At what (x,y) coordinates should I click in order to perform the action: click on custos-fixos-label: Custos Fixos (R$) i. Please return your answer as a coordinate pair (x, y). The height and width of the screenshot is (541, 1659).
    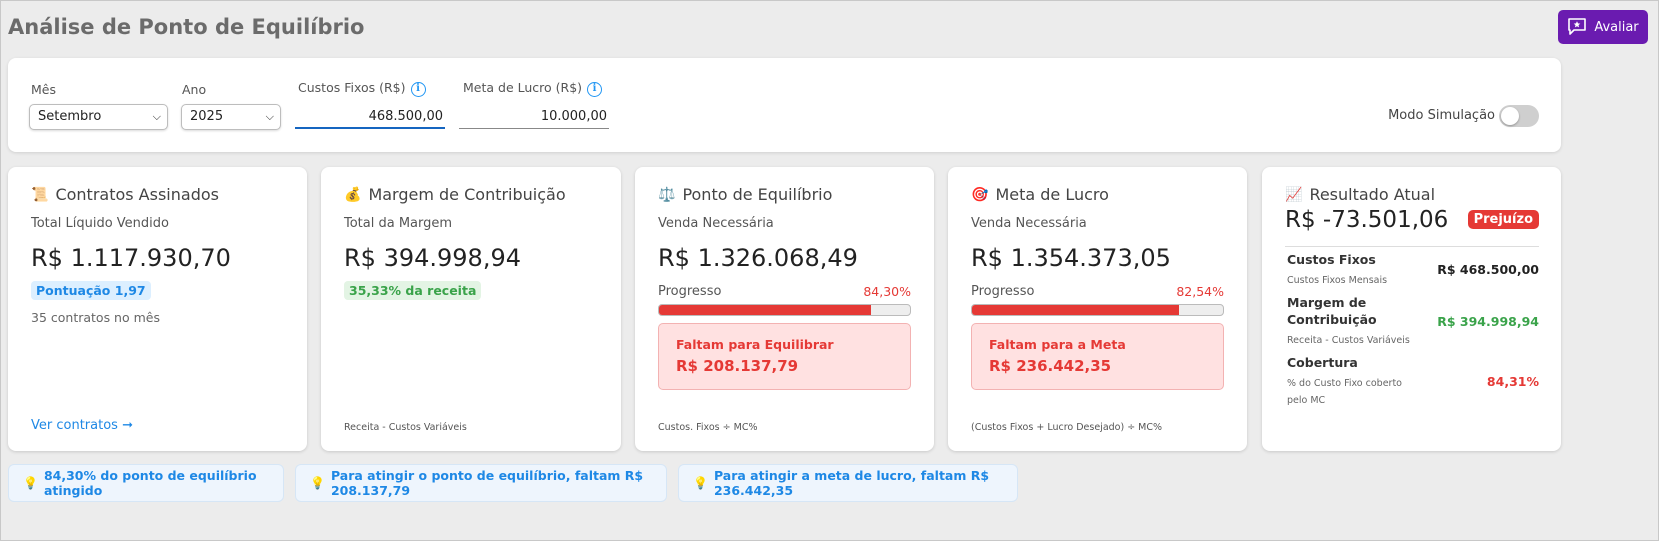
    Looking at the image, I should click on (362, 88).